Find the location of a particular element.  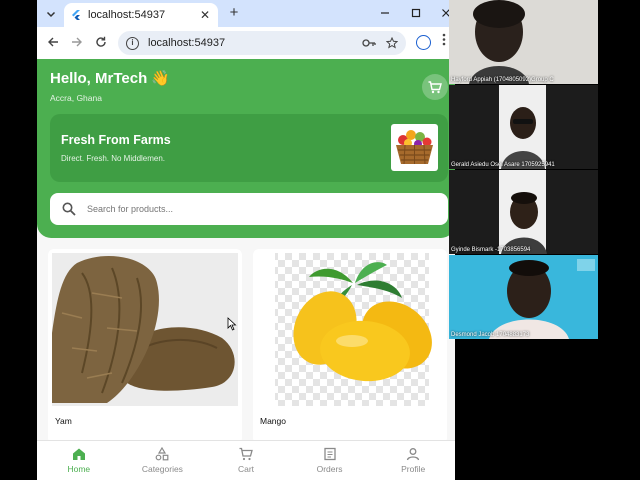

forward-button is located at coordinates (77, 43).